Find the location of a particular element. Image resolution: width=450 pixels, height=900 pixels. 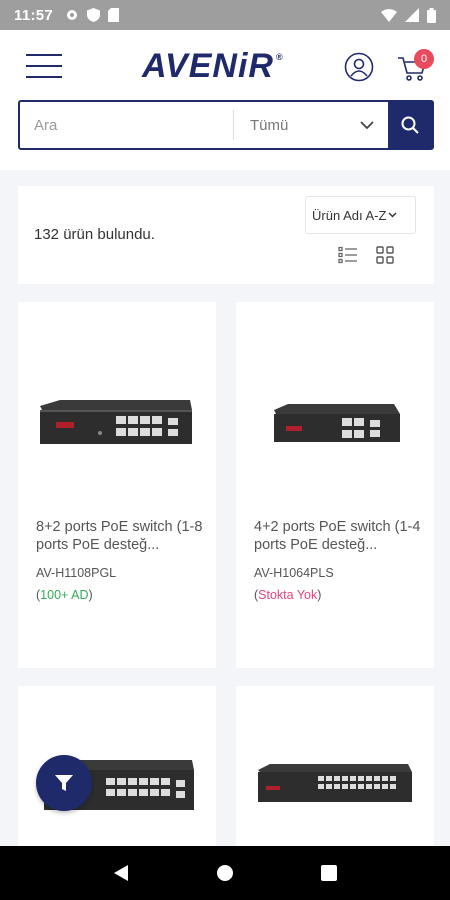

category-select-value: Tümü is located at coordinates (269, 125).